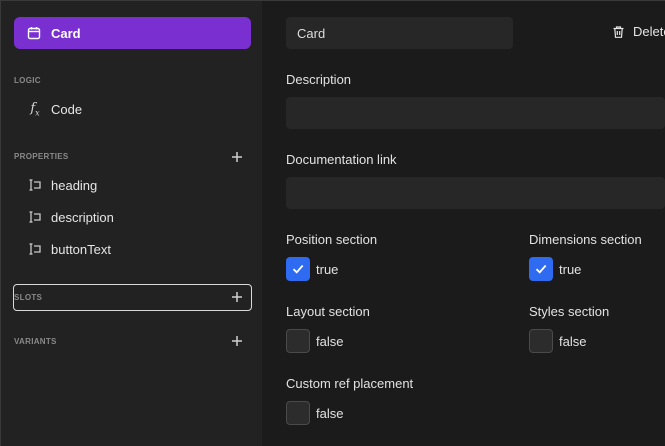  I want to click on styles-section-checkbox, so click(541, 341).